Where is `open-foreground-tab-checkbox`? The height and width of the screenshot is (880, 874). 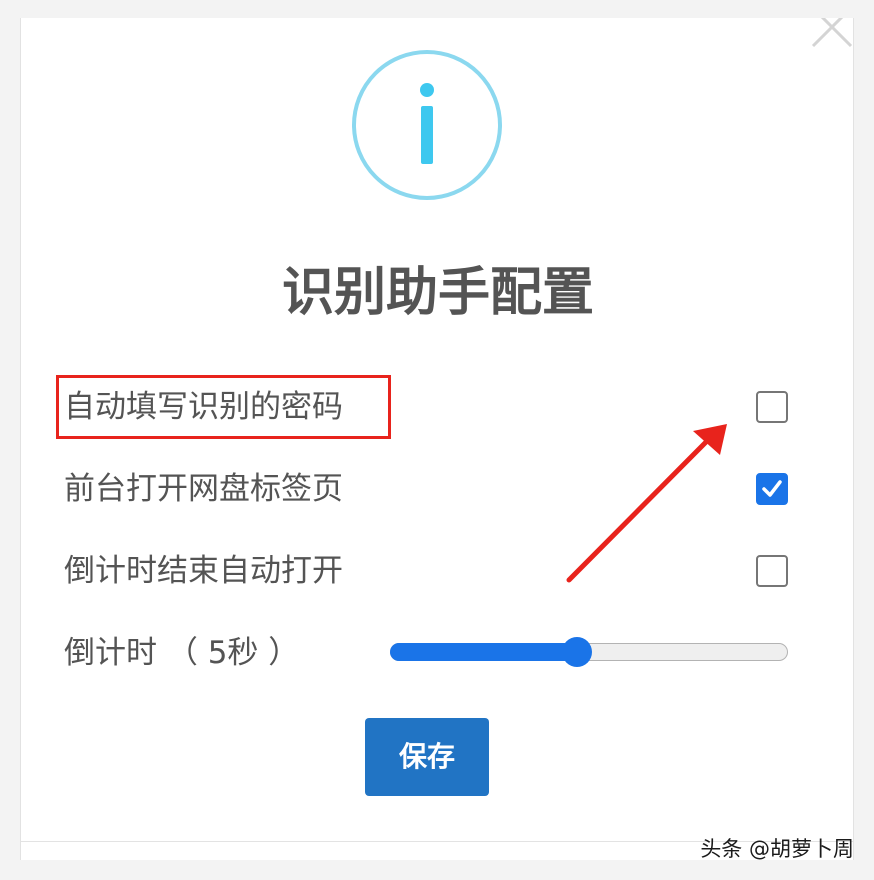
open-foreground-tab-checkbox is located at coordinates (772, 489).